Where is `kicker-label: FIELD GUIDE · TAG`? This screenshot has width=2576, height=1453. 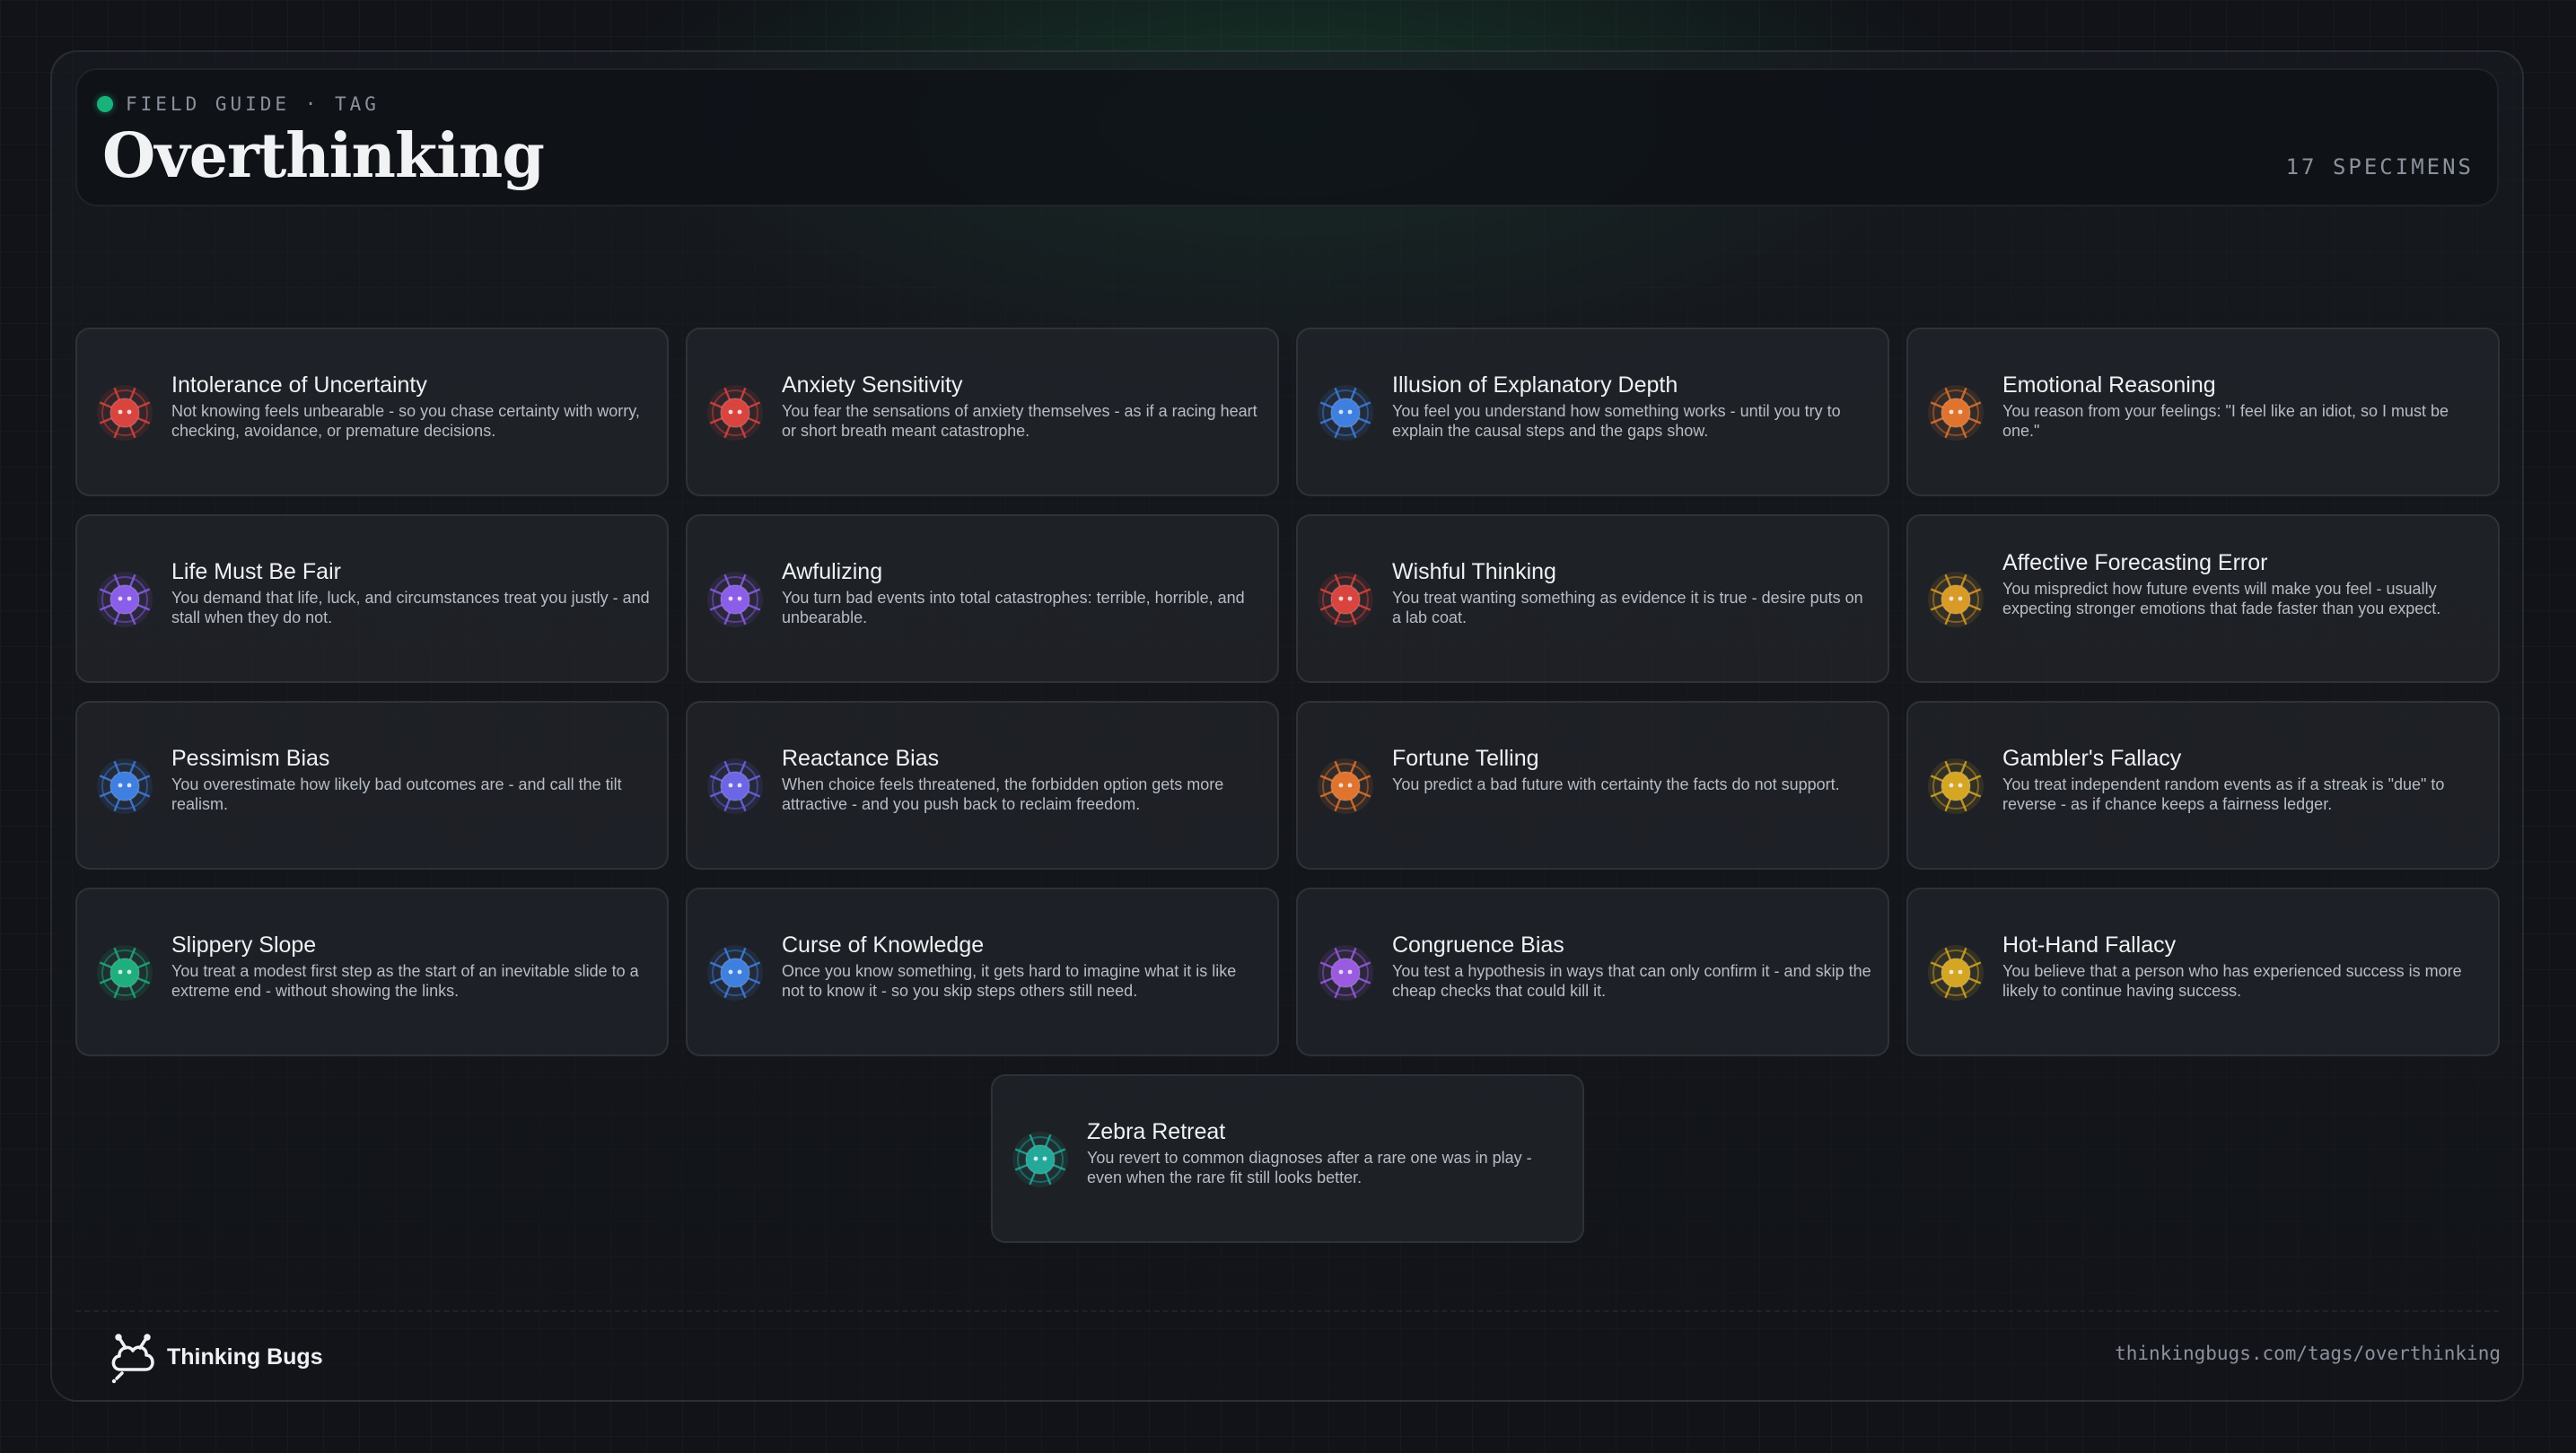
kicker-label: FIELD GUIDE · TAG is located at coordinates (253, 104).